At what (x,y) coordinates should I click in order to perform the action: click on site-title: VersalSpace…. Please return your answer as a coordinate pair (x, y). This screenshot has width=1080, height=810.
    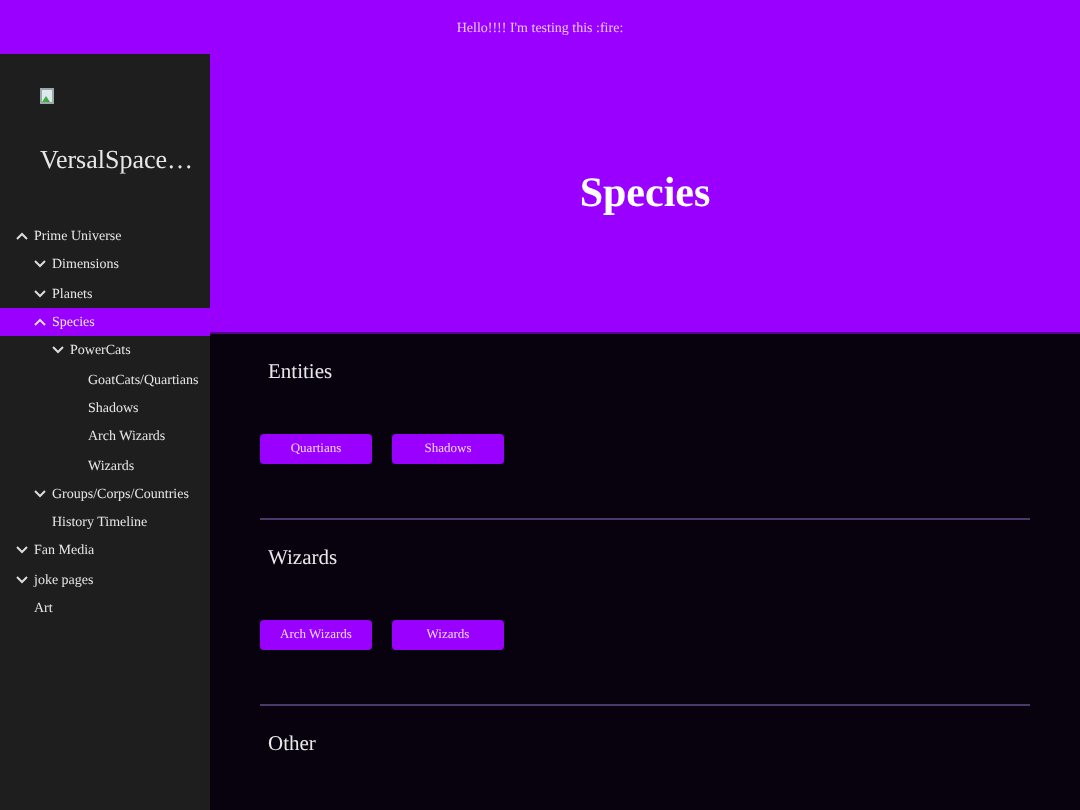
    Looking at the image, I should click on (118, 160).